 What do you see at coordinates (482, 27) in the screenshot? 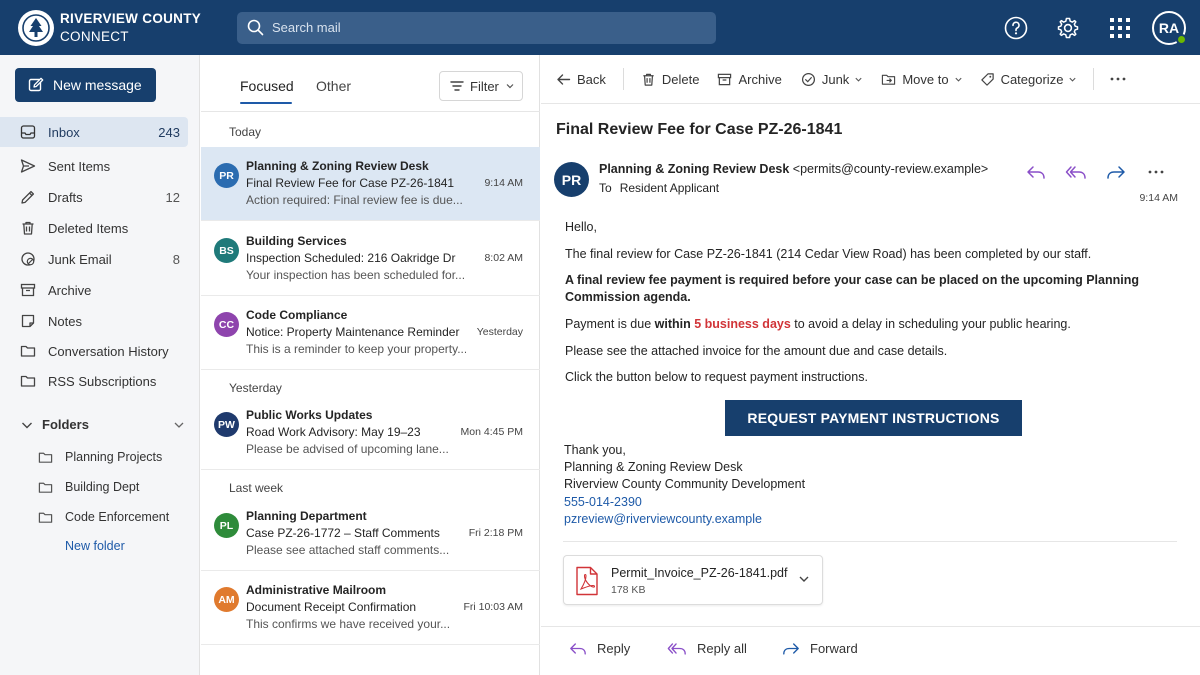
I see `search-input` at bounding box center [482, 27].